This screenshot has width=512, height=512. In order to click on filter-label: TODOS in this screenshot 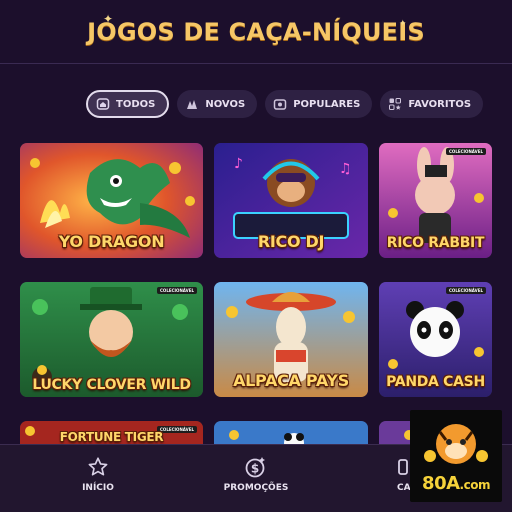, I will do `click(136, 104)`.